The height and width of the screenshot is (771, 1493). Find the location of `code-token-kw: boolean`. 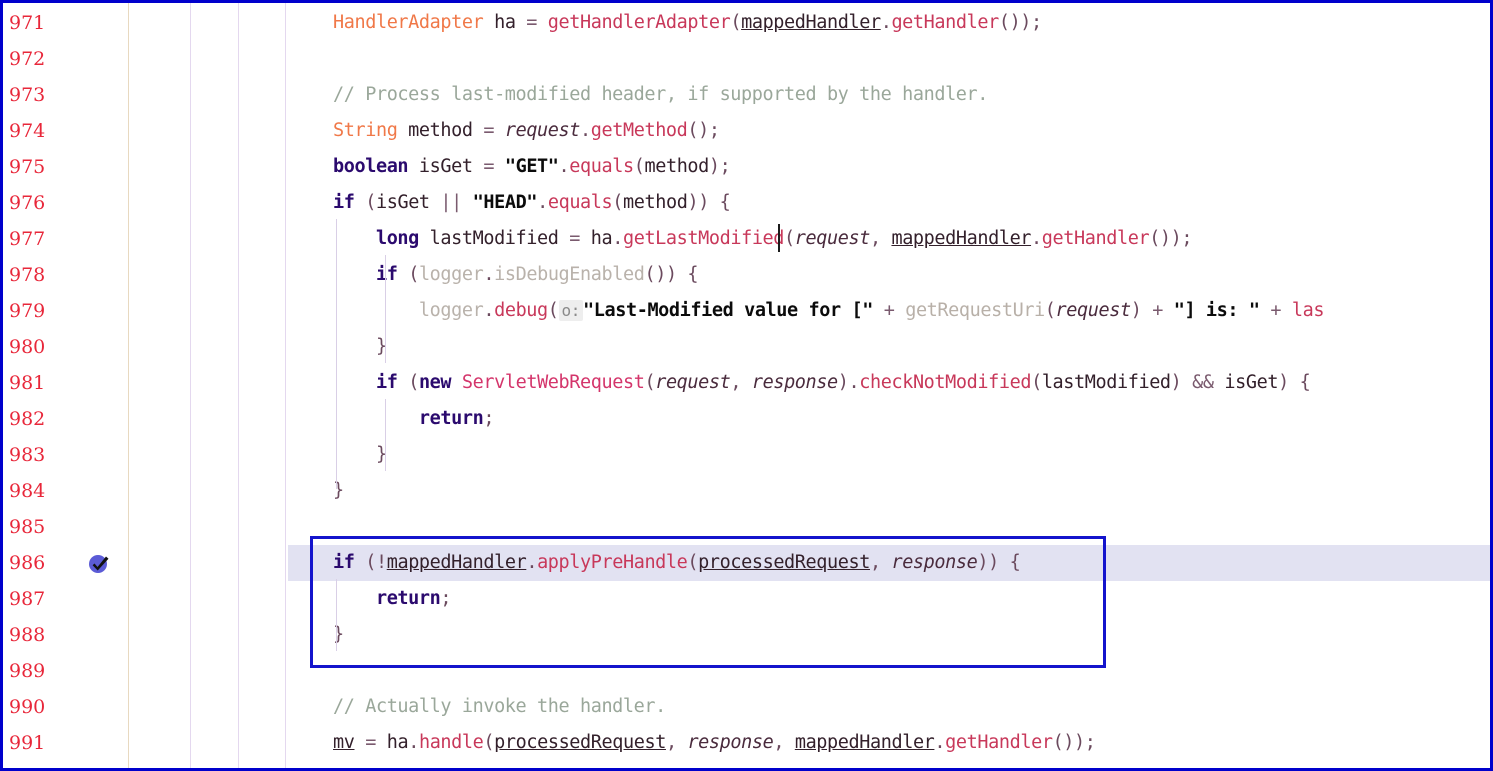

code-token-kw: boolean is located at coordinates (371, 166).